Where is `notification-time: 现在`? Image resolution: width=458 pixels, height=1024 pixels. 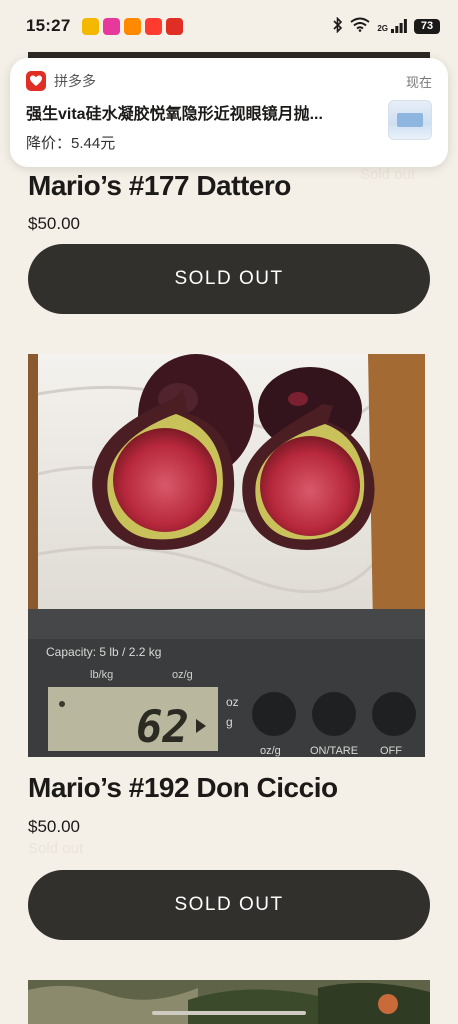 notification-time: 现在 is located at coordinates (418, 82).